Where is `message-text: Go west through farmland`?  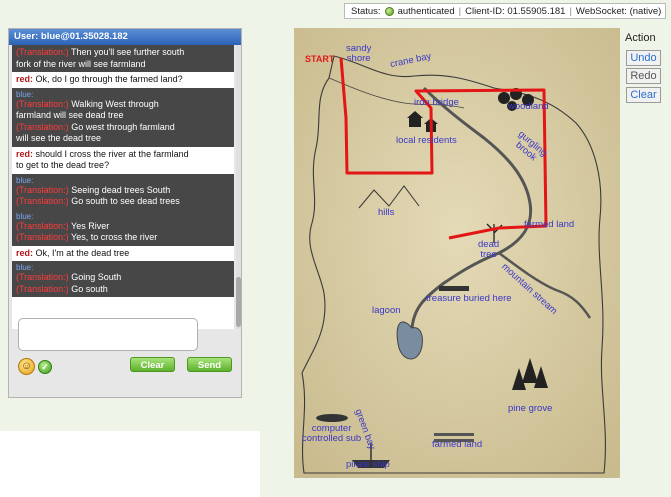 message-text: Go west through farmland is located at coordinates (123, 126).